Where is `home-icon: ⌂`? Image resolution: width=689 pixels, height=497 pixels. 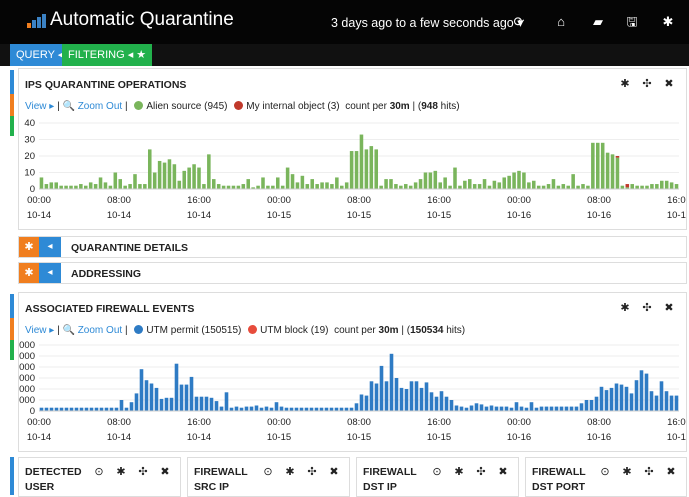 home-icon: ⌂ is located at coordinates (561, 22).